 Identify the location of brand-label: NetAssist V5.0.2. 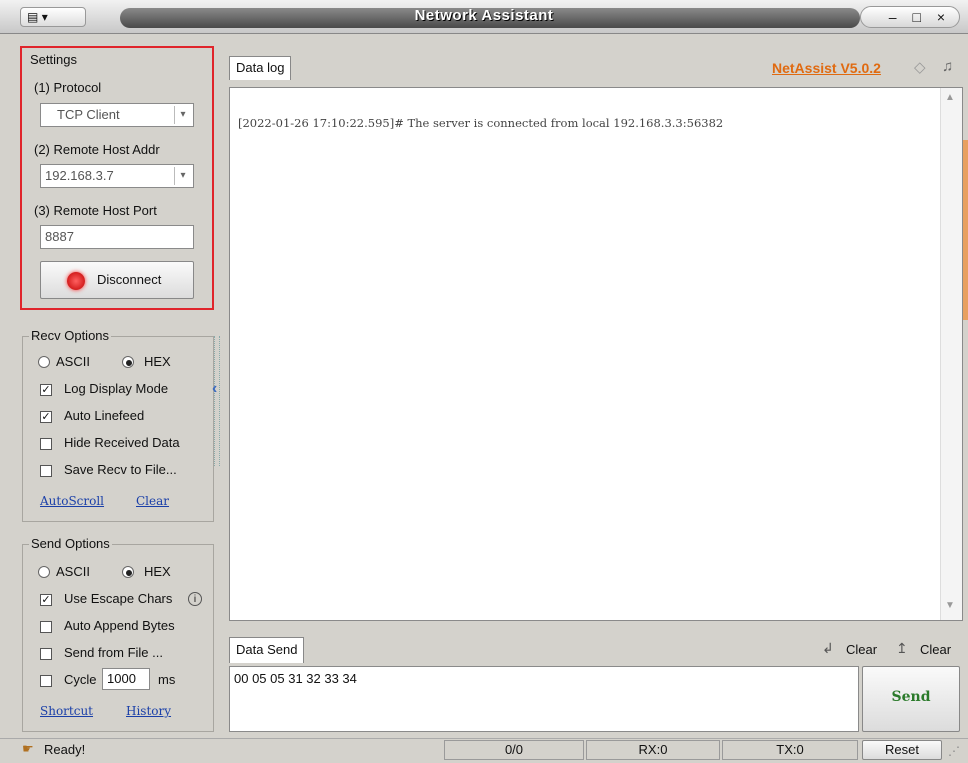
(826, 68).